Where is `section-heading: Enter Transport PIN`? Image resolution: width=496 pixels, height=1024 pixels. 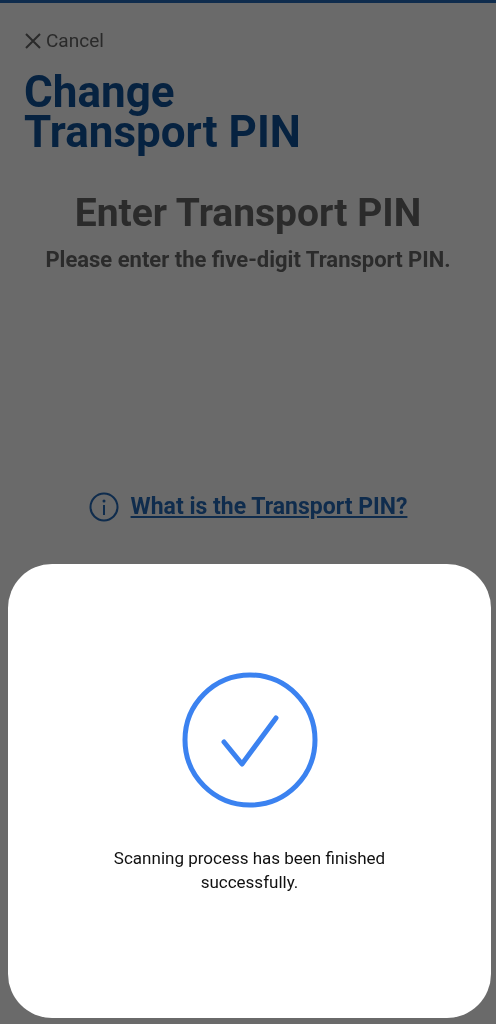 section-heading: Enter Transport PIN is located at coordinates (248, 212).